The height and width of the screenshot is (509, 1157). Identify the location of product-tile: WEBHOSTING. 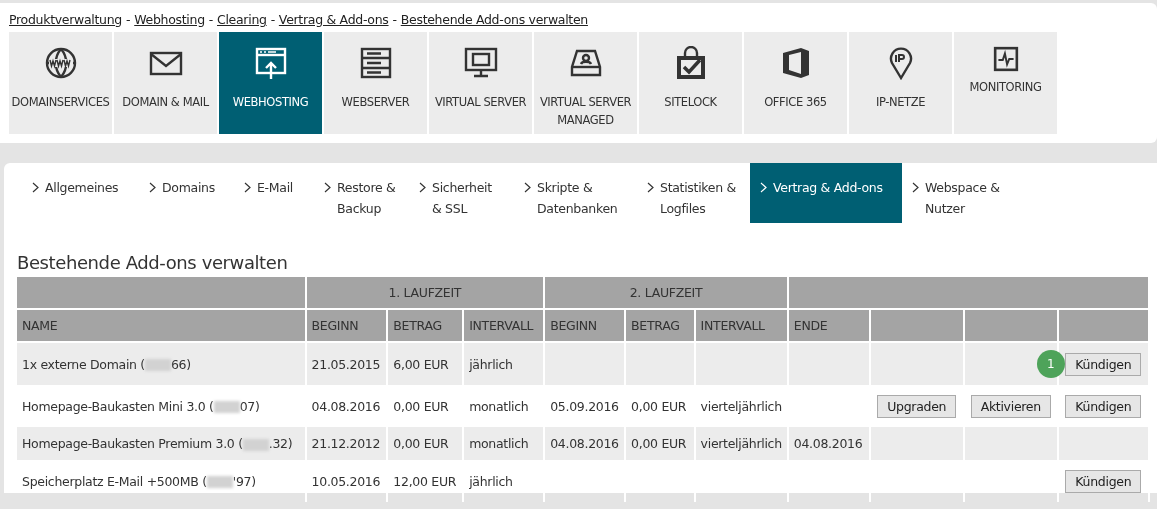
(270, 83).